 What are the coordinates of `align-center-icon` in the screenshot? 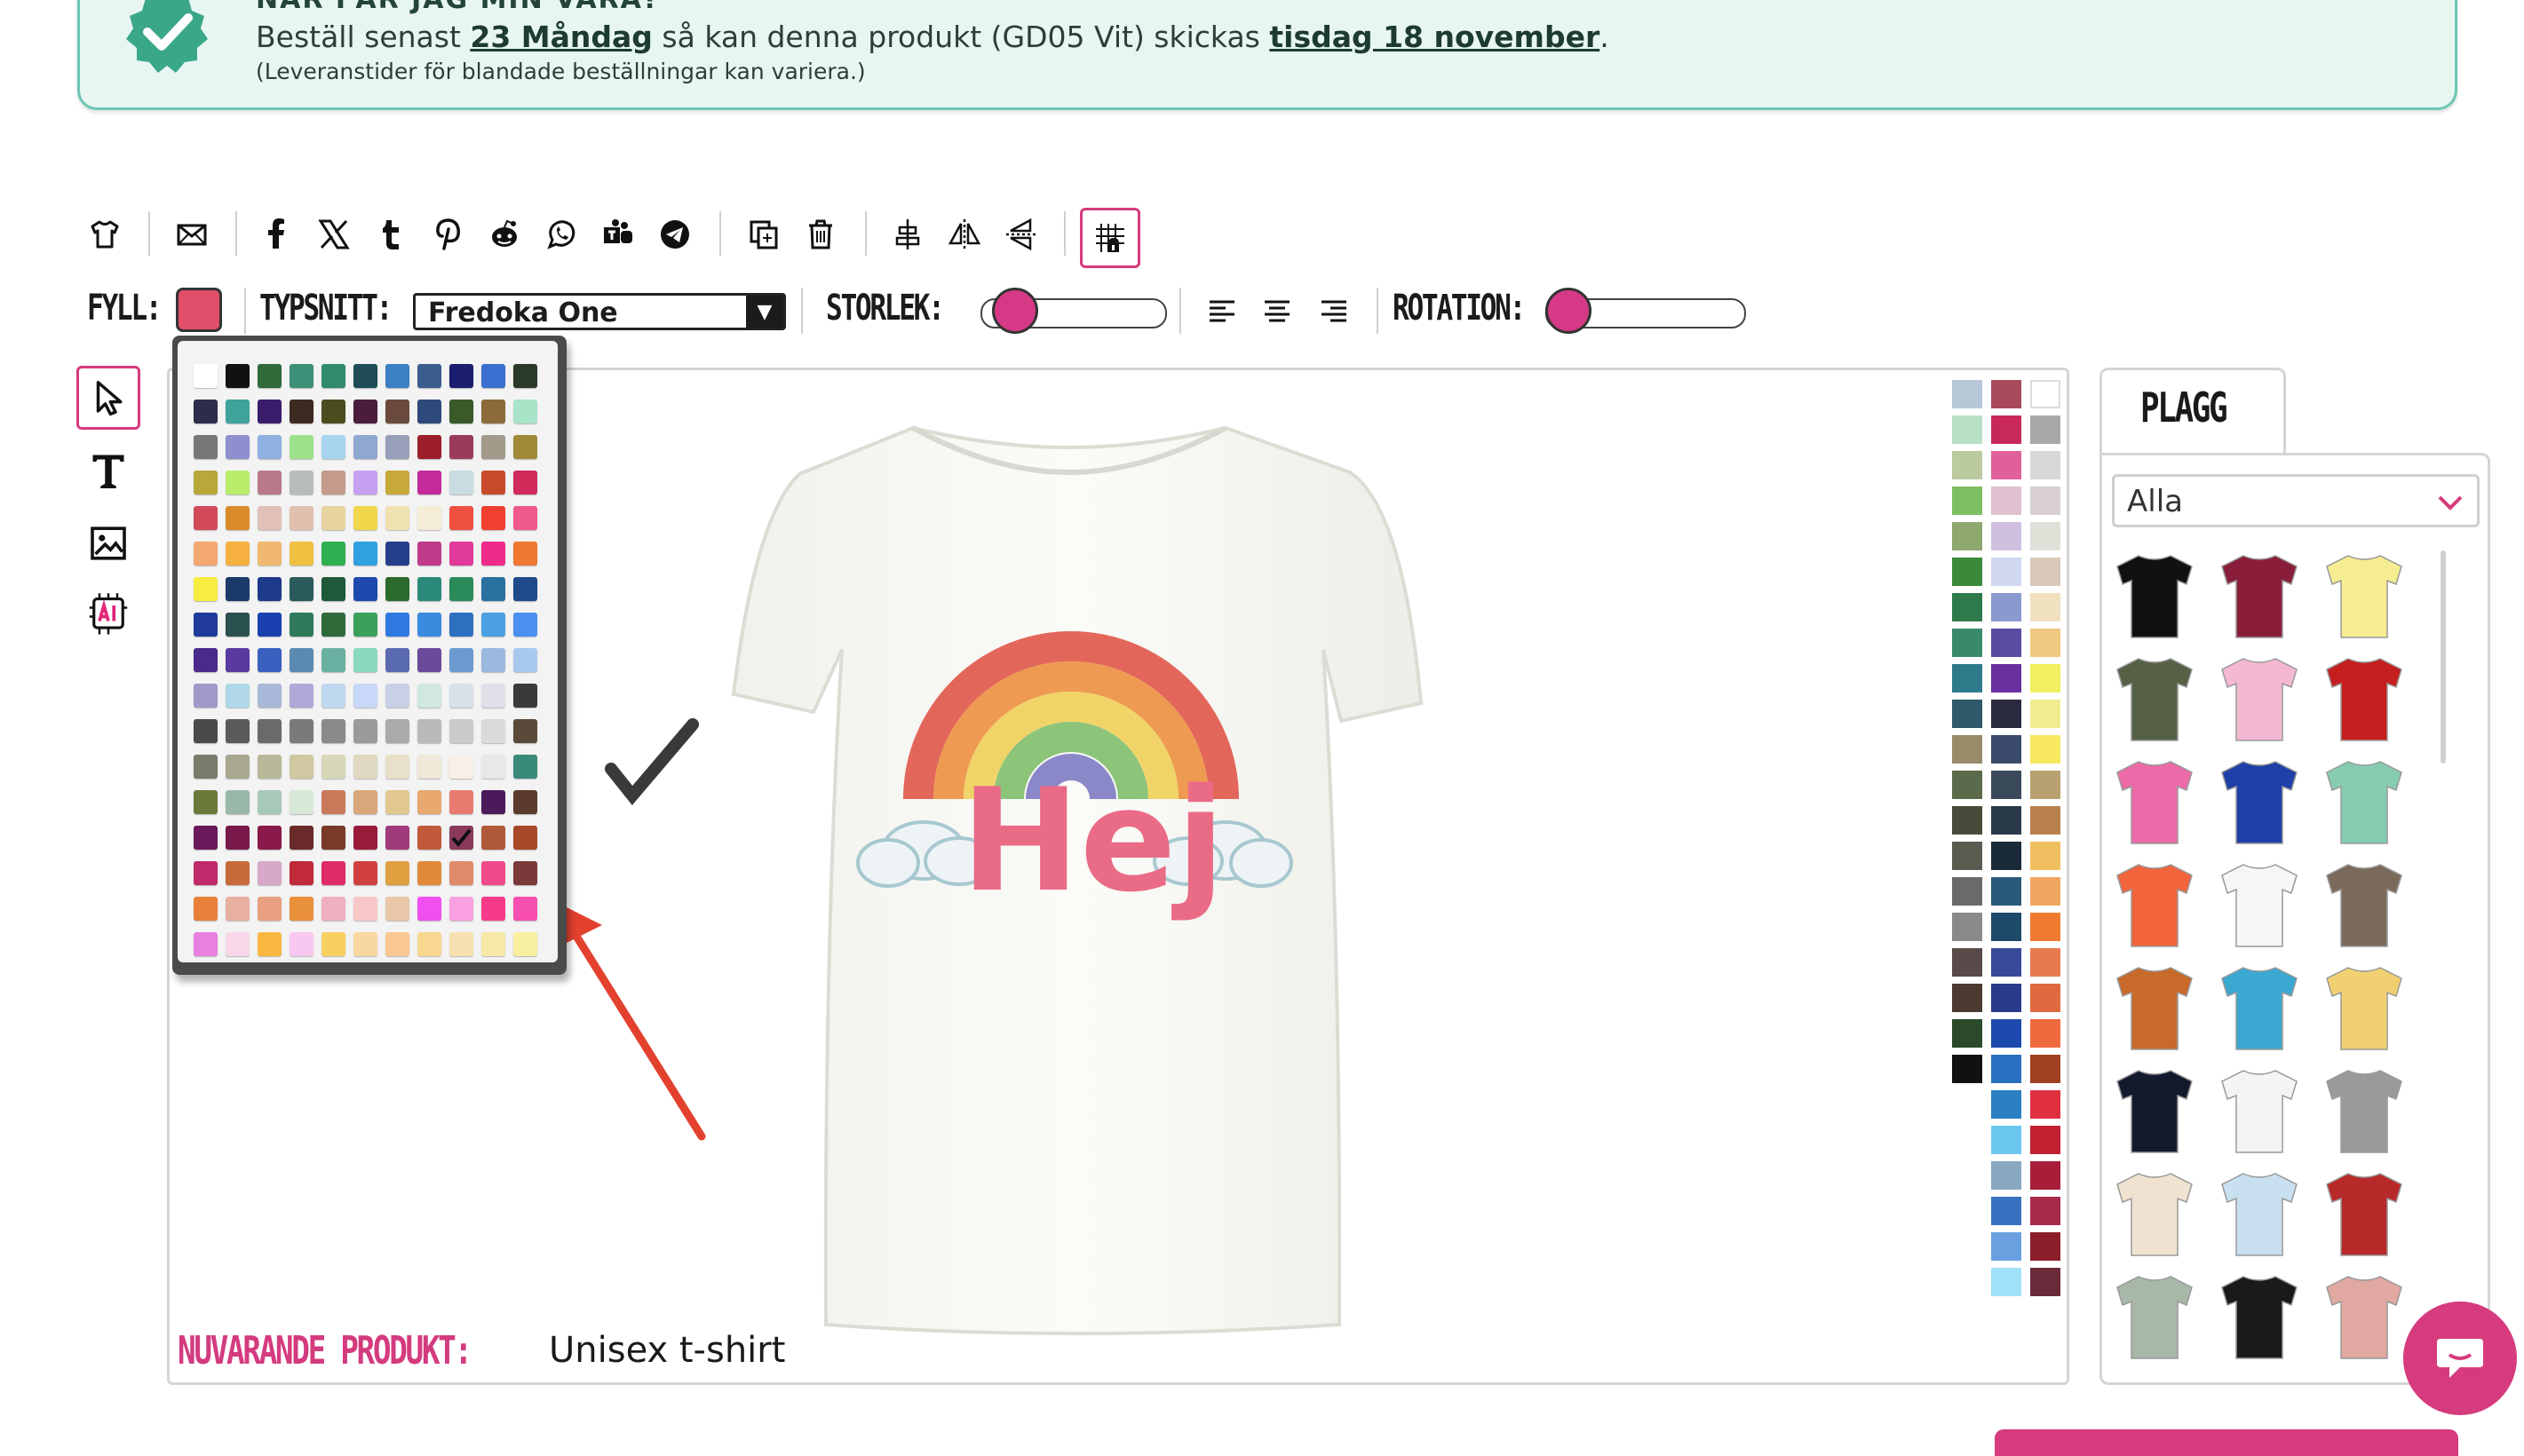 It's located at (908, 234).